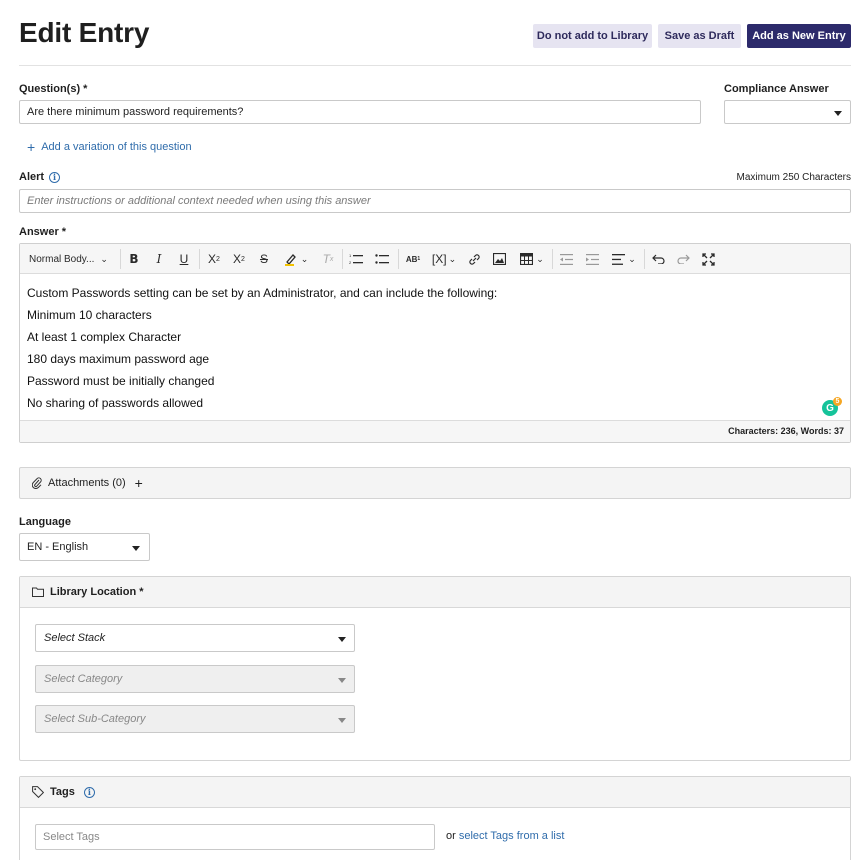 The height and width of the screenshot is (860, 858). Describe the element at coordinates (382, 259) in the screenshot. I see `bullet-list-icon` at that location.